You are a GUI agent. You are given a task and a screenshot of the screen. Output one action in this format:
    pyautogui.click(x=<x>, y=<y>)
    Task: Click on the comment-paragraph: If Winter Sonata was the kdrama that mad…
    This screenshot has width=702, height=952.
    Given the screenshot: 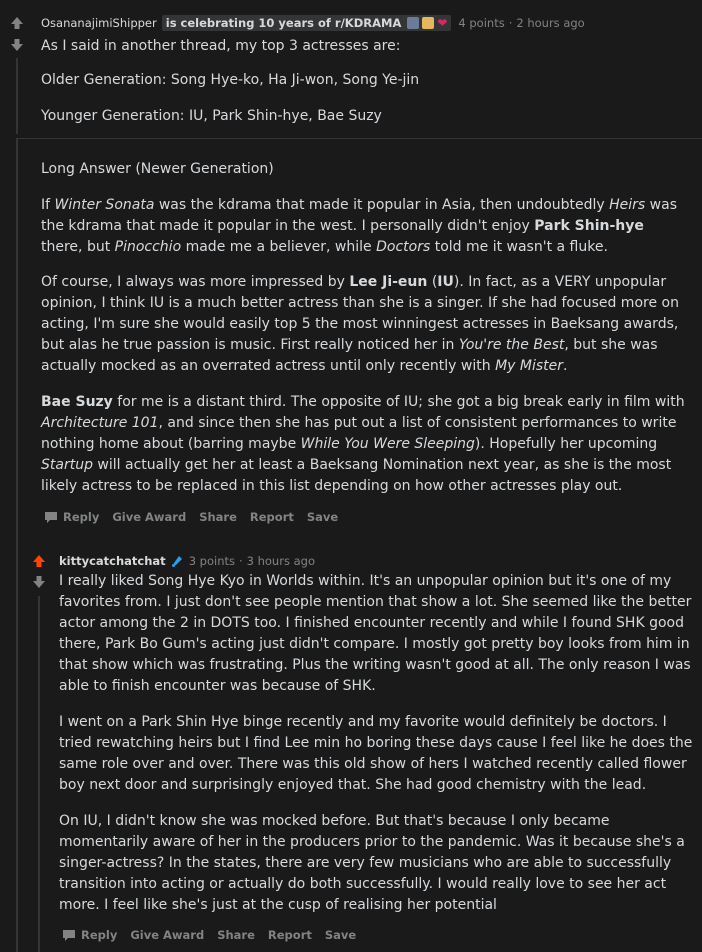 What is the action you would take?
    pyautogui.click(x=359, y=226)
    